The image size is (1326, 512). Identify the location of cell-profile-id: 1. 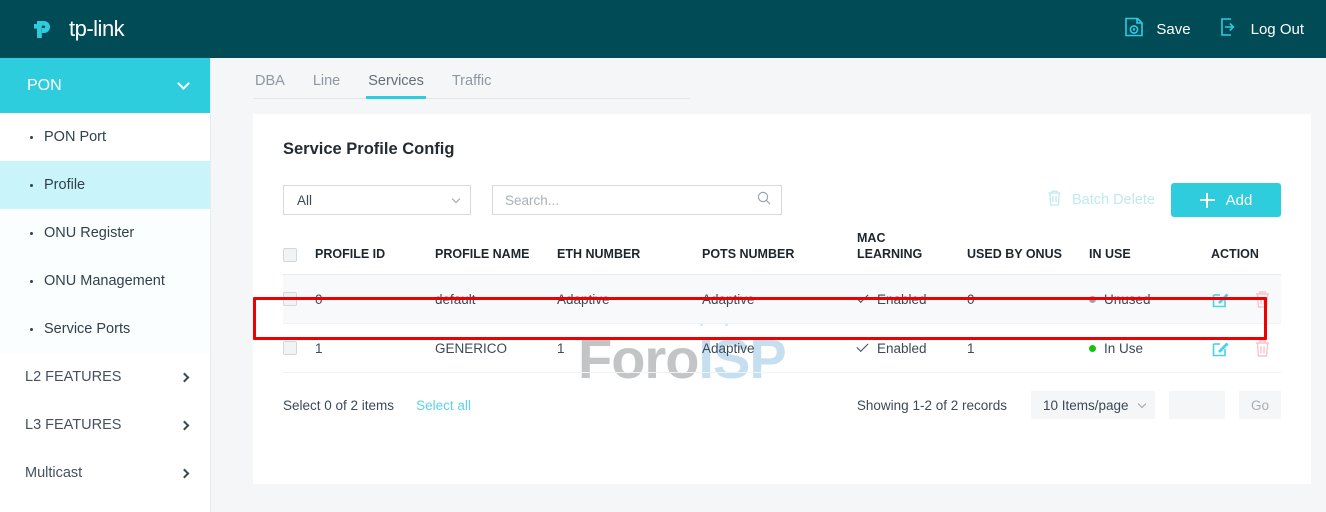
(375, 348).